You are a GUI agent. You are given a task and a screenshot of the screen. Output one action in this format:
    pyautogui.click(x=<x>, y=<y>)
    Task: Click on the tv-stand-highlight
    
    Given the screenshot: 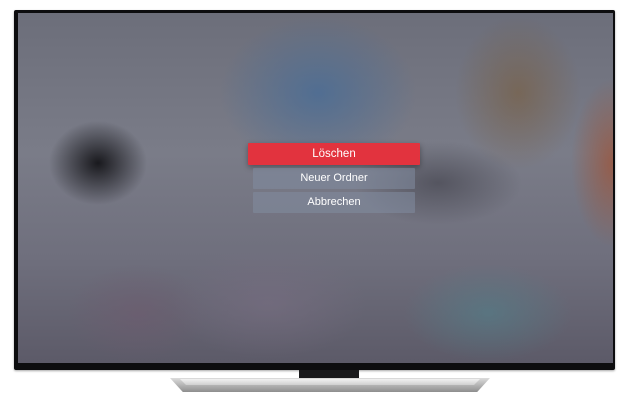 What is the action you would take?
    pyautogui.click(x=330, y=382)
    